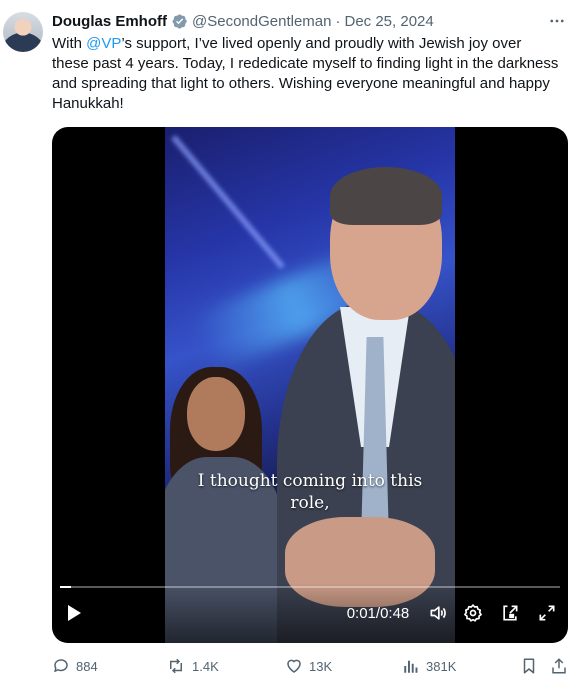  I want to click on fullscreen-icon, so click(547, 613).